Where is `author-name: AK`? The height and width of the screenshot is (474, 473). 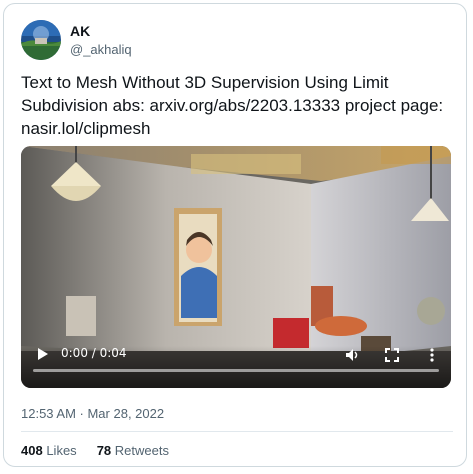 author-name: AK is located at coordinates (80, 31).